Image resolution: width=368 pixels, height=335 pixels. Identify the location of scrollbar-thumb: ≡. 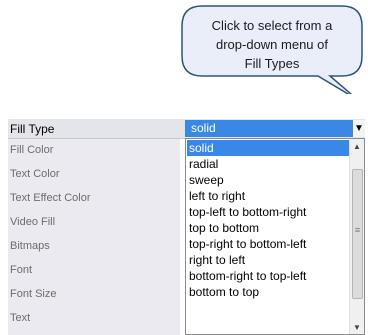
(357, 234).